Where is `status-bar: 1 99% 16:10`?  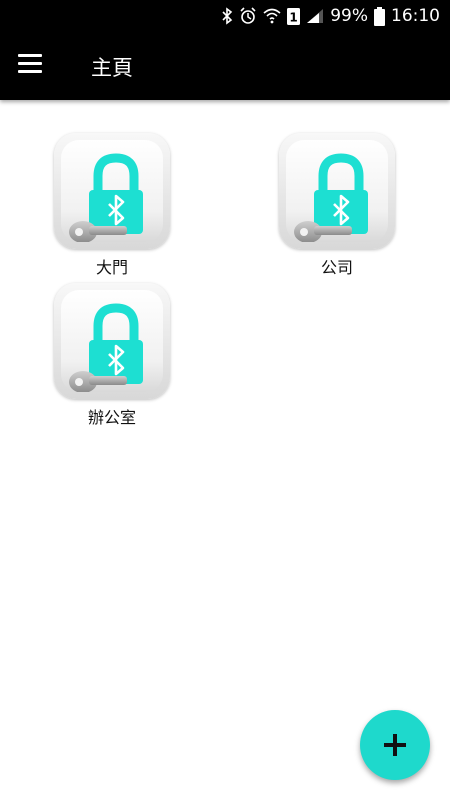
status-bar: 1 99% 16:10 is located at coordinates (225, 16).